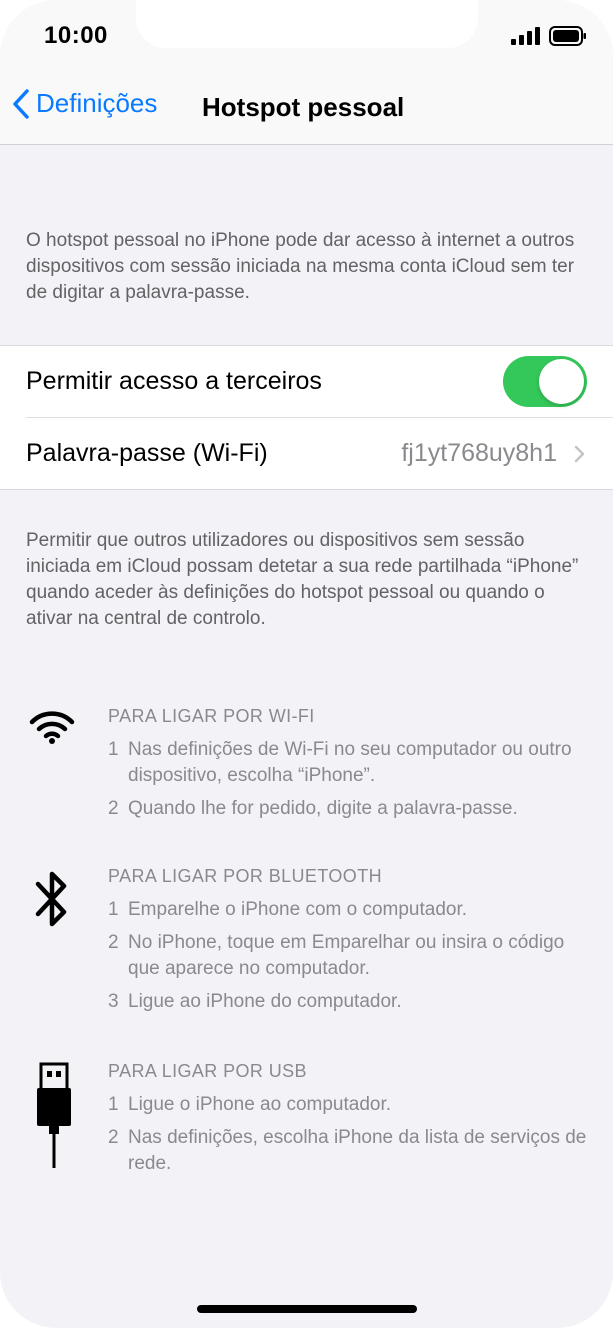 Image resolution: width=613 pixels, height=1328 pixels. Describe the element at coordinates (265, 1001) in the screenshot. I see `step-text: Ligue ao iPhone do computador.` at that location.